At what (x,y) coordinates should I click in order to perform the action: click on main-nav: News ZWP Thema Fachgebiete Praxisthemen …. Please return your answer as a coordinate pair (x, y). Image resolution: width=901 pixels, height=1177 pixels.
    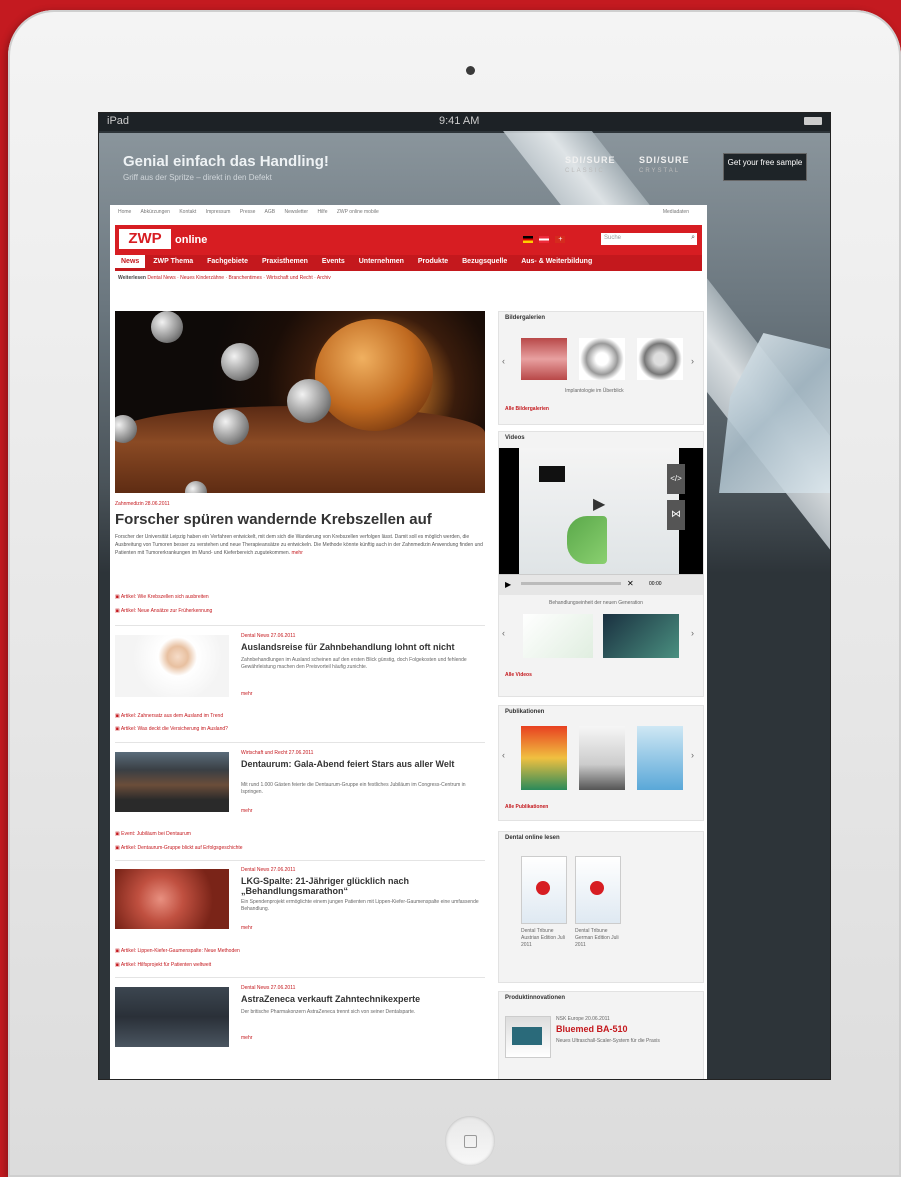
    Looking at the image, I should click on (408, 263).